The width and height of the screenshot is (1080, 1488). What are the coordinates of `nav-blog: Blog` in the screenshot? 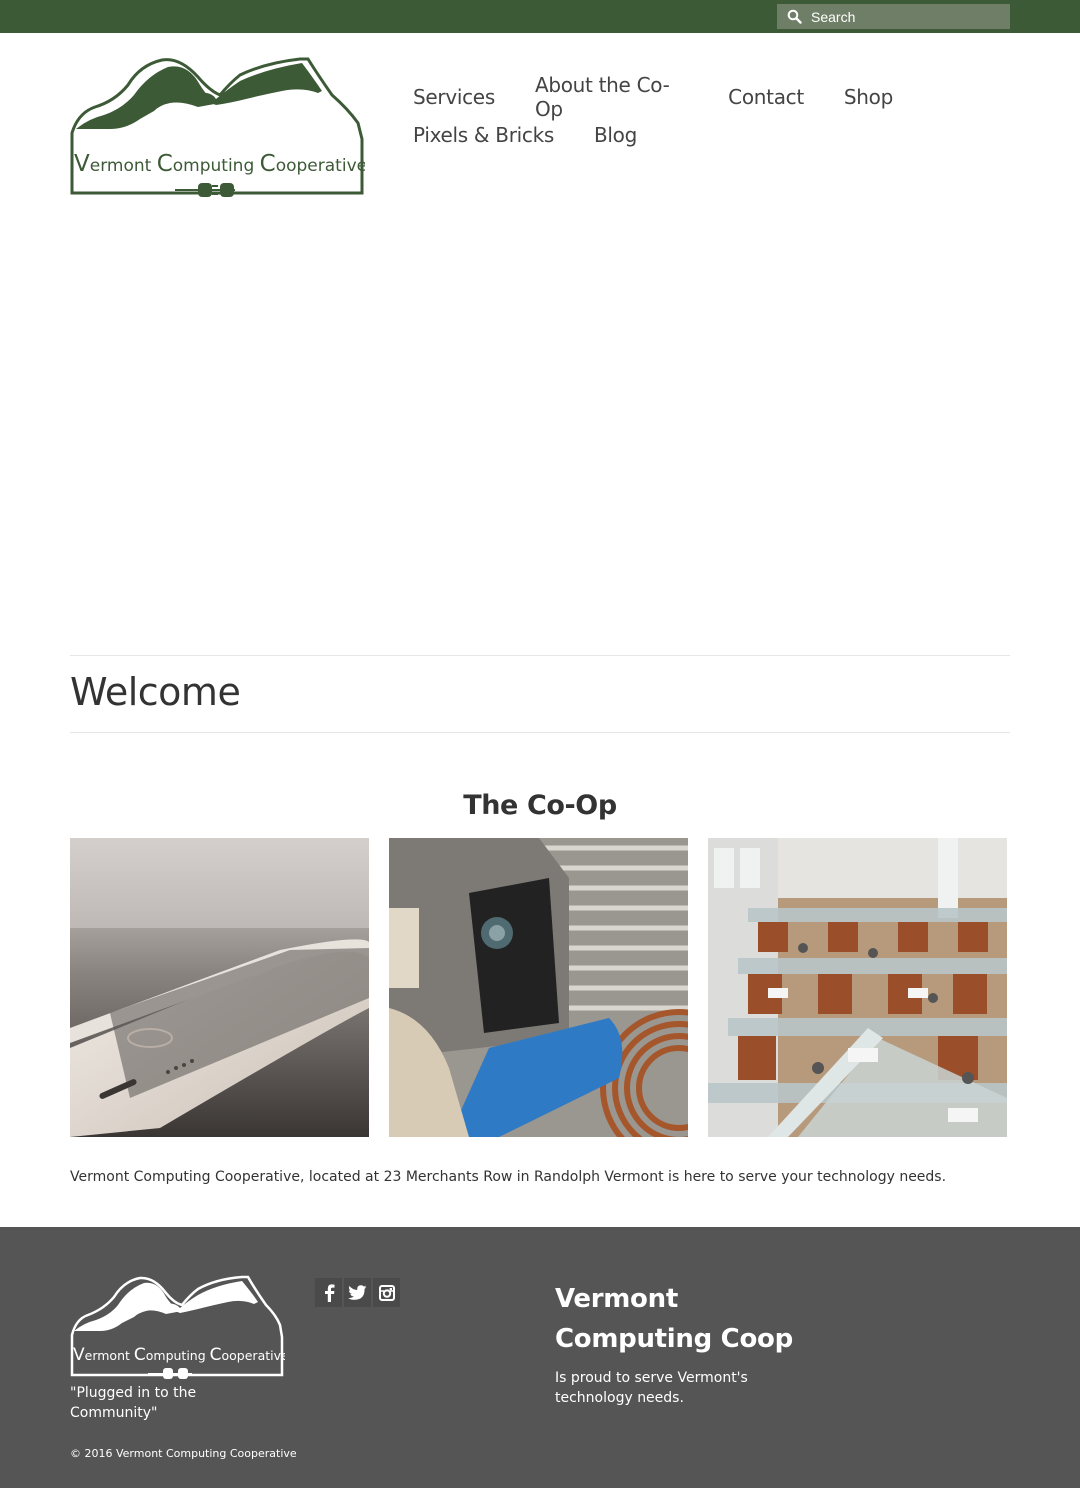 It's located at (615, 135).